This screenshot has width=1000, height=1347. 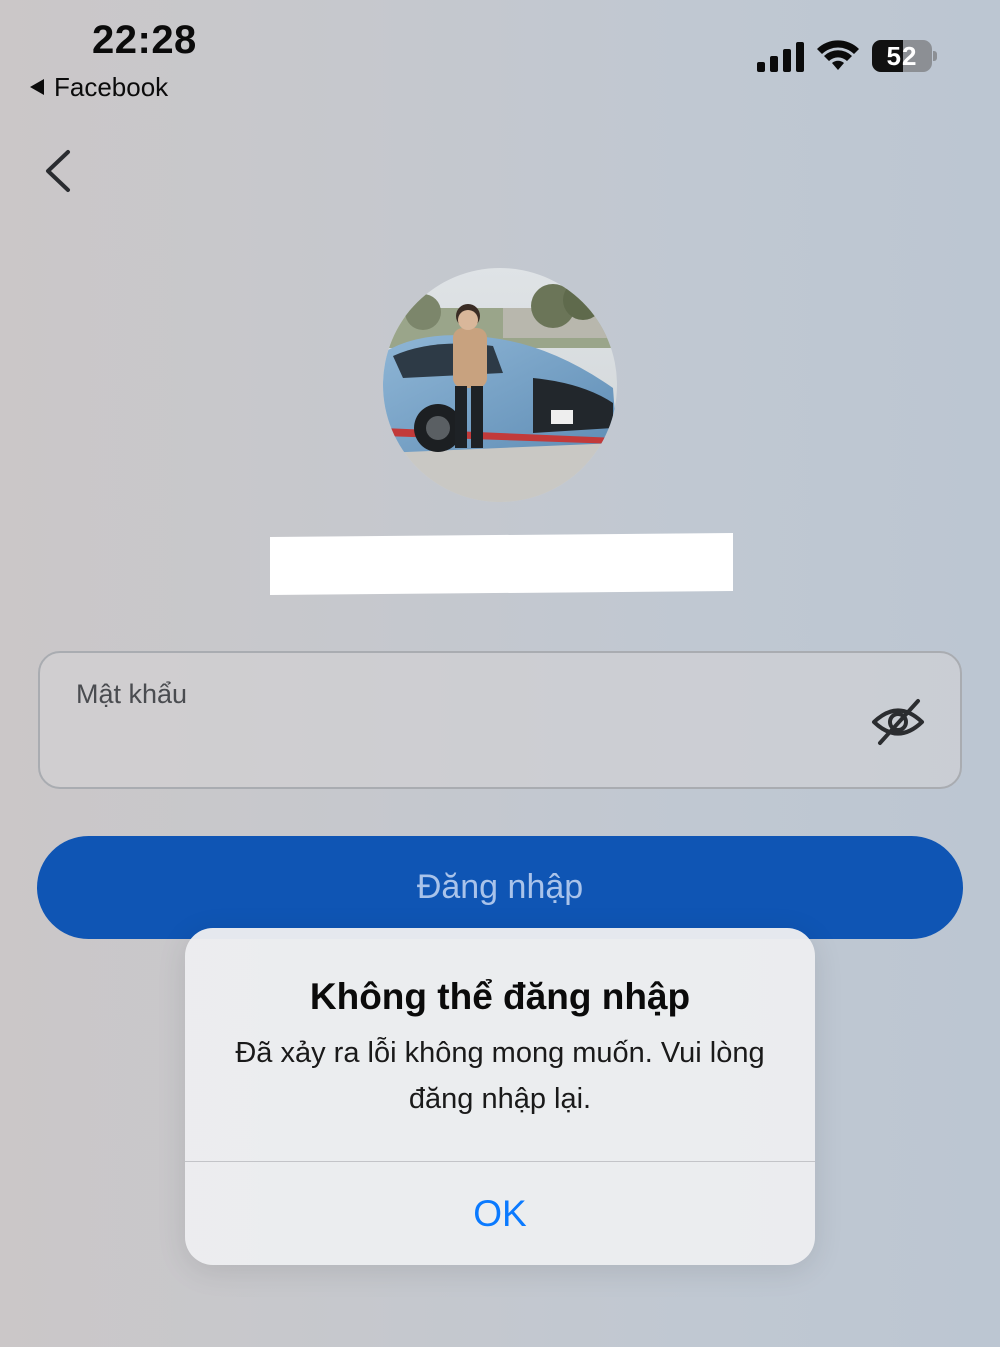 What do you see at coordinates (500, 55) in the screenshot?
I see `status-bar: 22:28 Facebook 52` at bounding box center [500, 55].